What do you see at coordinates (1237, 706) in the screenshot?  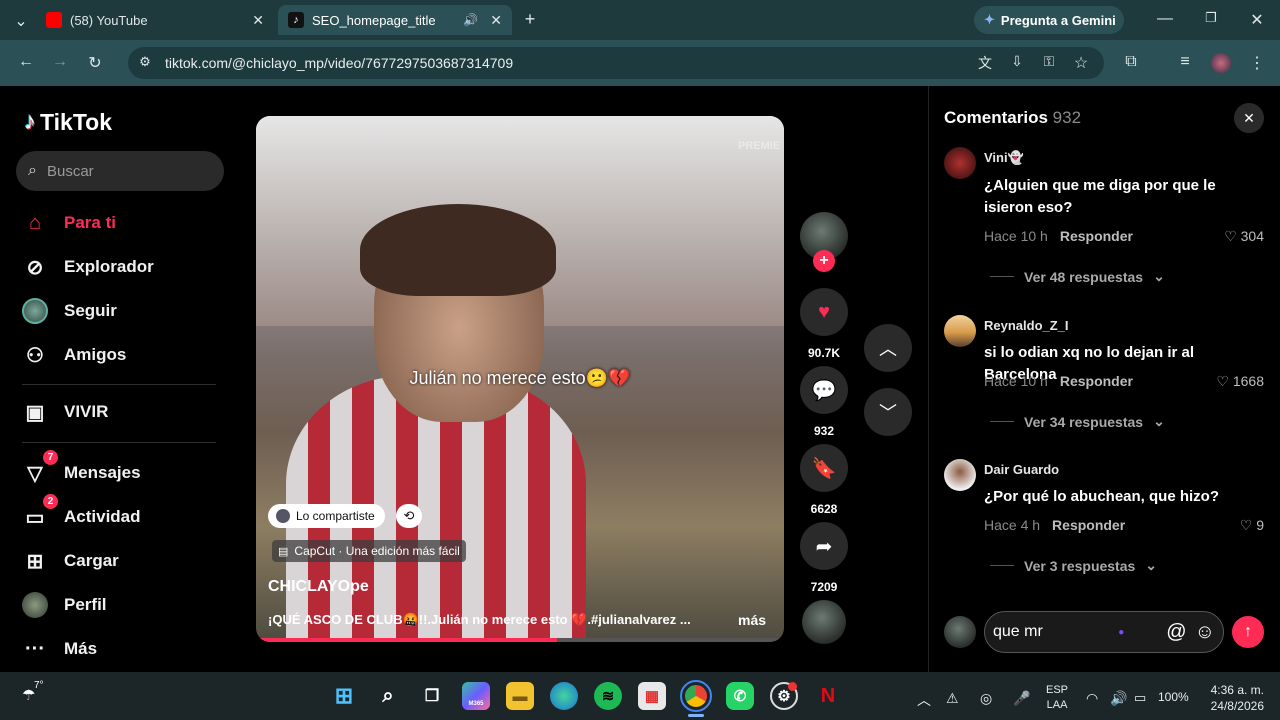 I see `clock-date: 24/8/2026` at bounding box center [1237, 706].